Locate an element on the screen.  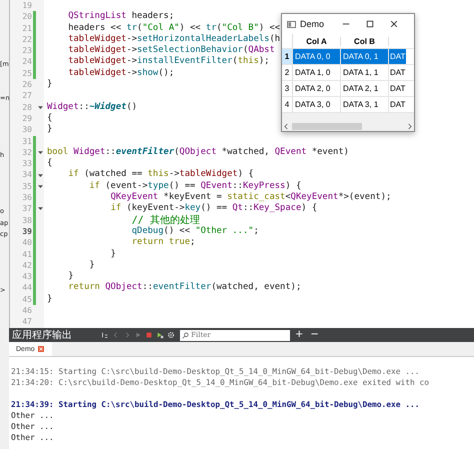
stop-icon is located at coordinates (149, 335).